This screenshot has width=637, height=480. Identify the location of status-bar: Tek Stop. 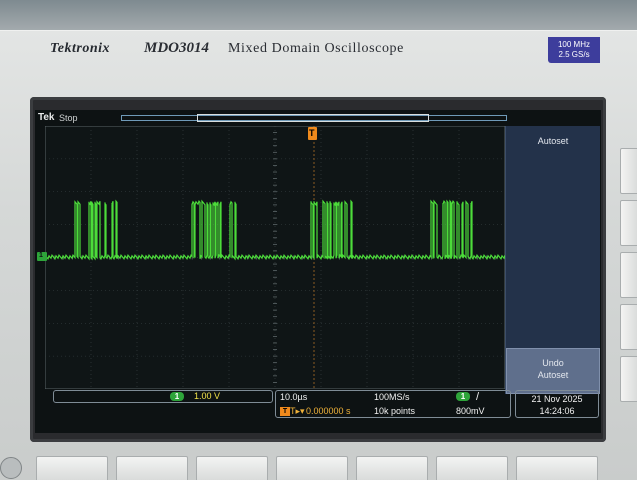
(271, 118).